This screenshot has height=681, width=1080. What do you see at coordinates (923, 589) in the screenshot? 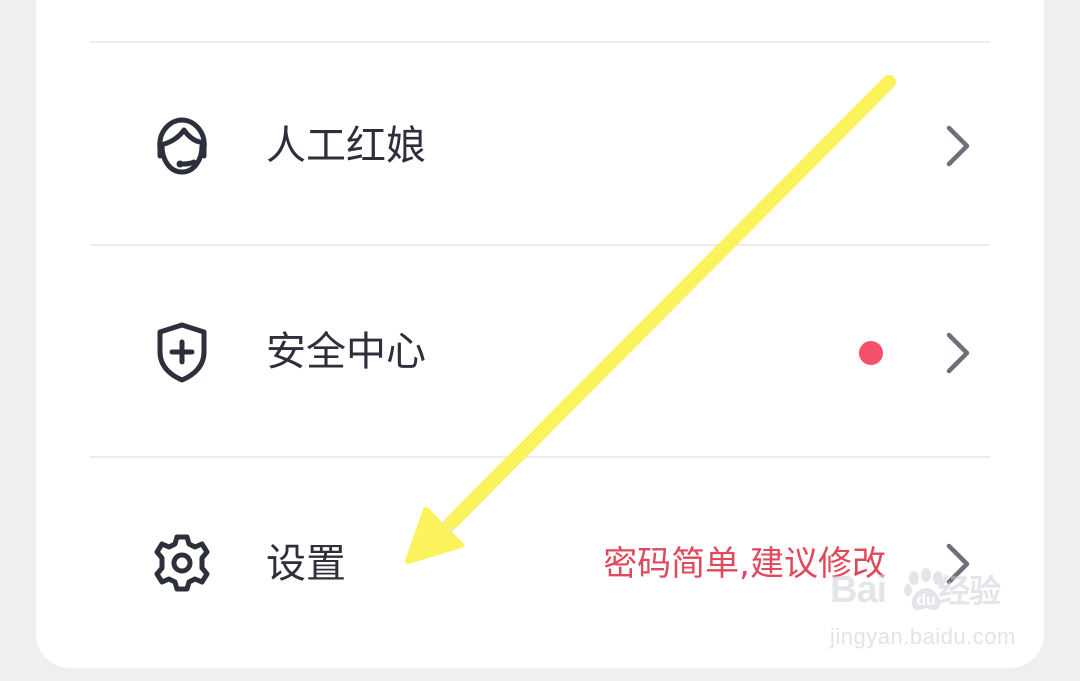
I see `paw-logo-icon: du` at bounding box center [923, 589].